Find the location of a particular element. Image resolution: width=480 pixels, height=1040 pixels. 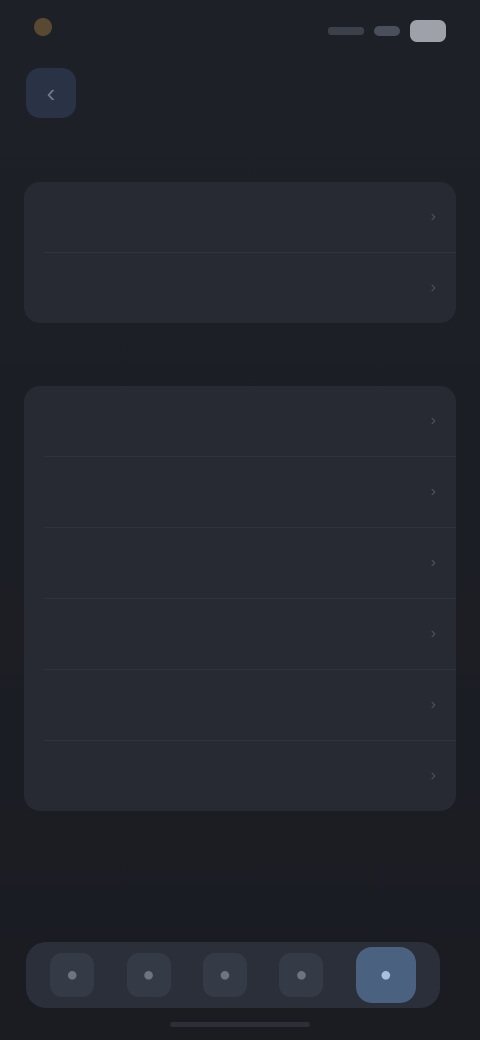

tab-1: ● is located at coordinates (72, 975).